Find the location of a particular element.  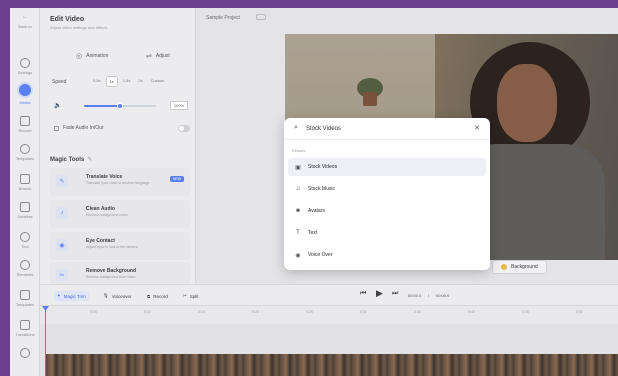

volume-slider is located at coordinates (120, 106).